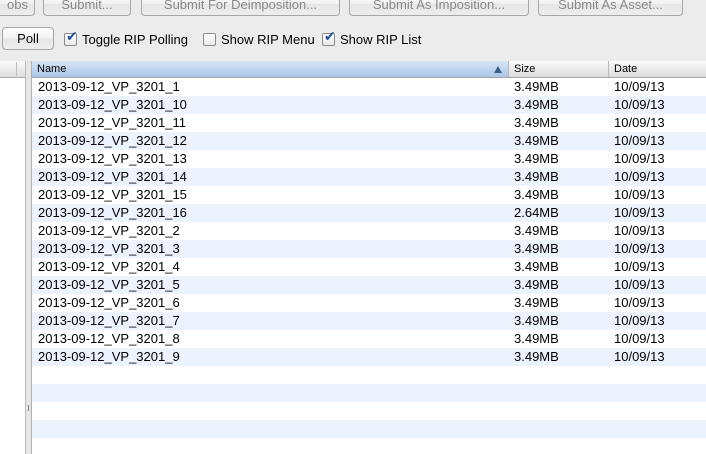 The width and height of the screenshot is (706, 454). Describe the element at coordinates (369, 231) in the screenshot. I see `table-row: 2013-09-12_VP_3201_2 3.49MB 10/09/13` at that location.